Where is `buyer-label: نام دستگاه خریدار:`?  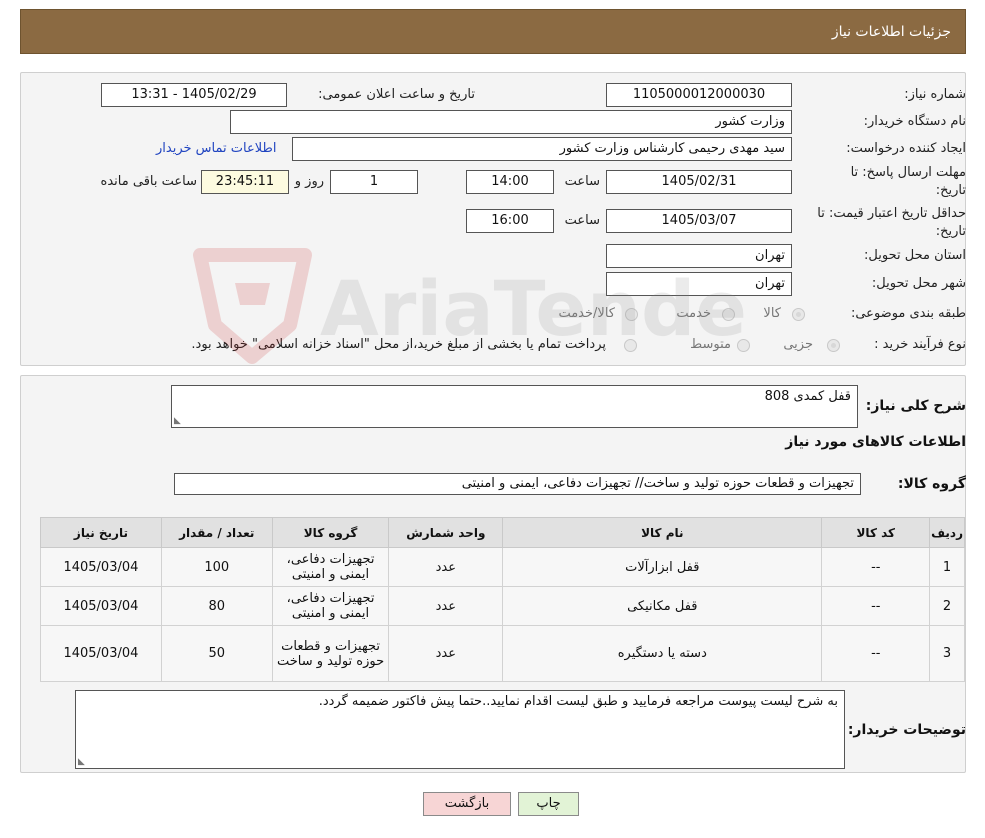
buyer-label: نام دستگاه خریدار: is located at coordinates (914, 121).